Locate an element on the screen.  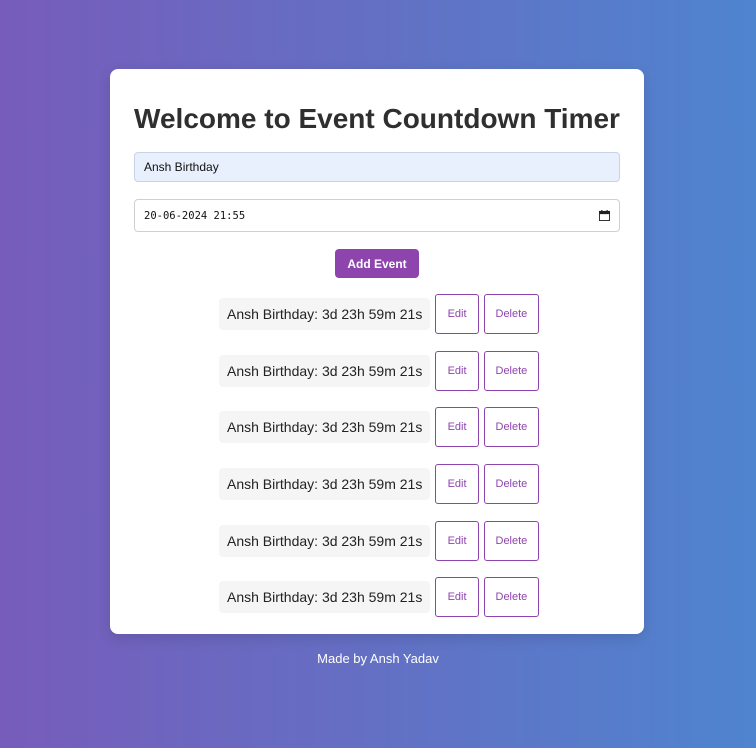
event-datetime-input: 20-06-2024 21:55 is located at coordinates (377, 215).